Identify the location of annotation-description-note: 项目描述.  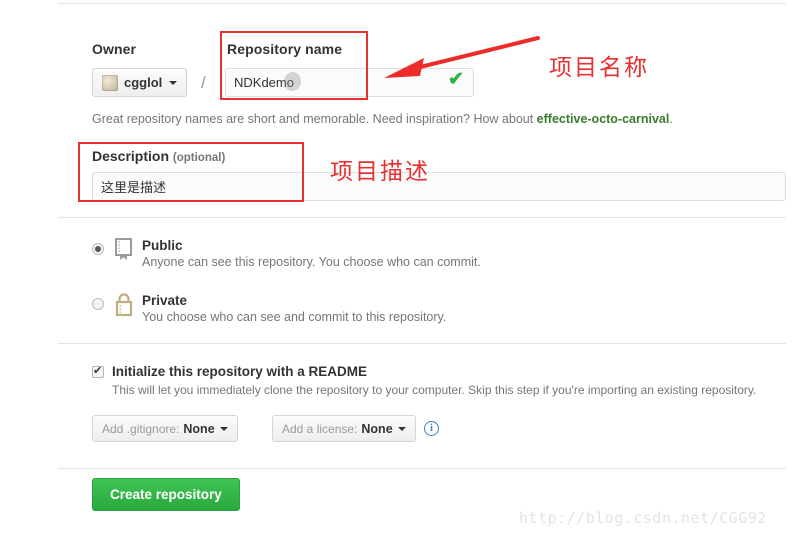
(380, 172).